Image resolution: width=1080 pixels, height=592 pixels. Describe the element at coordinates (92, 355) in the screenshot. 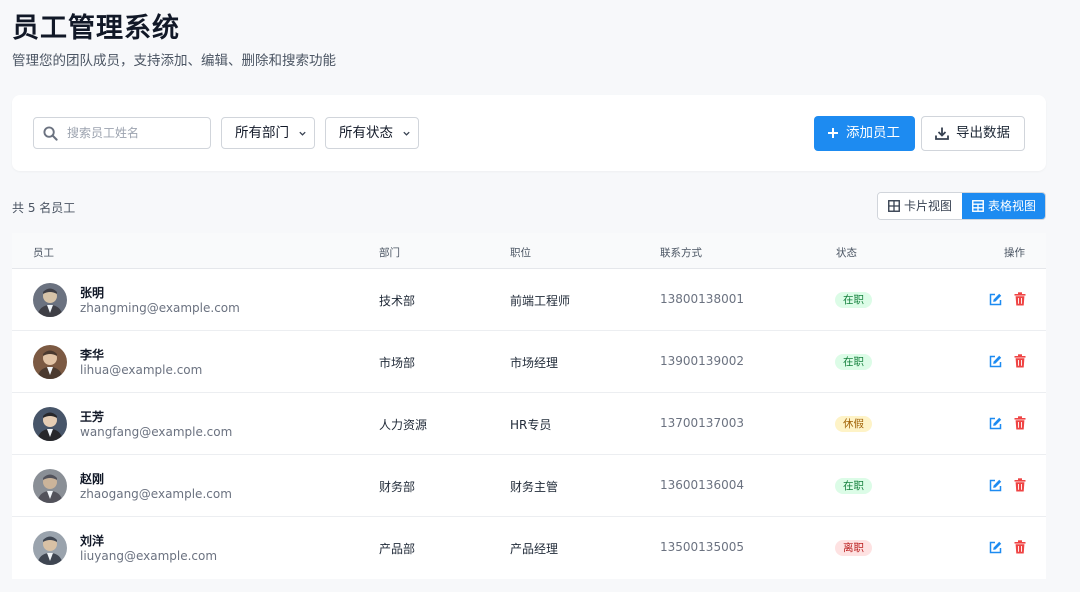

I see `employee-name: 李华` at that location.